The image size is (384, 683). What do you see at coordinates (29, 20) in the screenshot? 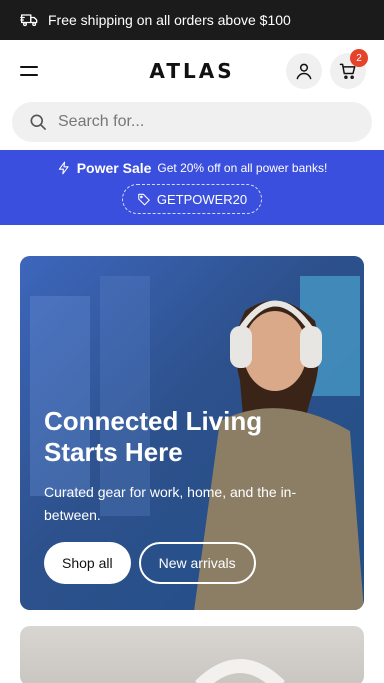
I see `truck-icon` at bounding box center [29, 20].